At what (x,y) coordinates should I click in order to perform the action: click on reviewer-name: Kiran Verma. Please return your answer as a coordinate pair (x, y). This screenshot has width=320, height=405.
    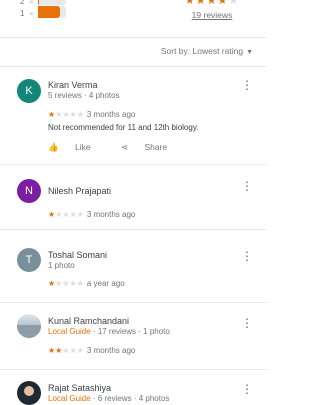
    Looking at the image, I should click on (73, 85).